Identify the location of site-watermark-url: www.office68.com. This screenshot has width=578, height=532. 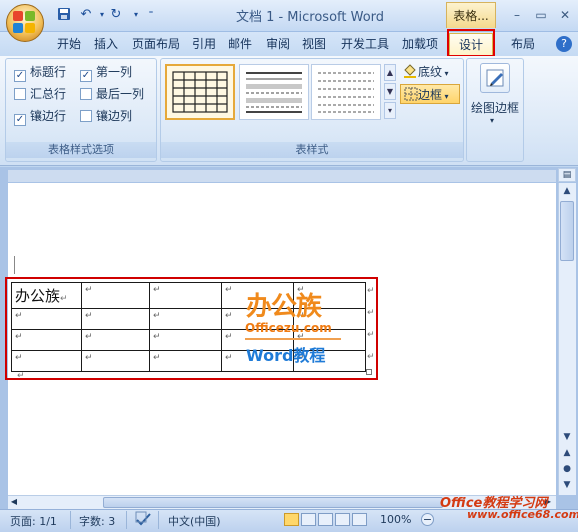
(522, 514).